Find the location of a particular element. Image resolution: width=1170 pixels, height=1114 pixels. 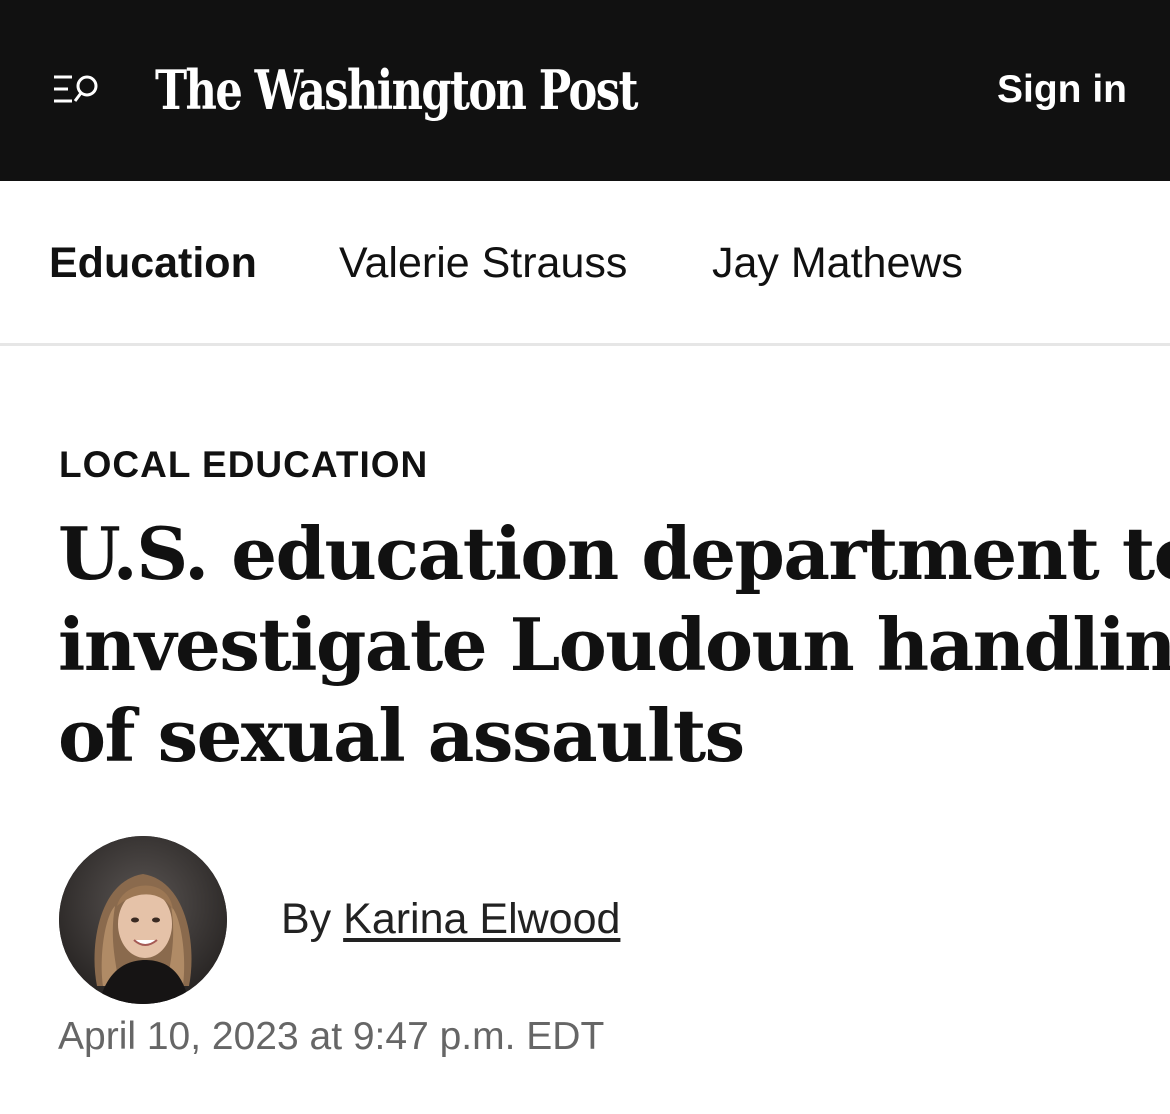

publish-timestamp: April 10, 2023 at 9:47 p.m. EDT is located at coordinates (331, 1036).